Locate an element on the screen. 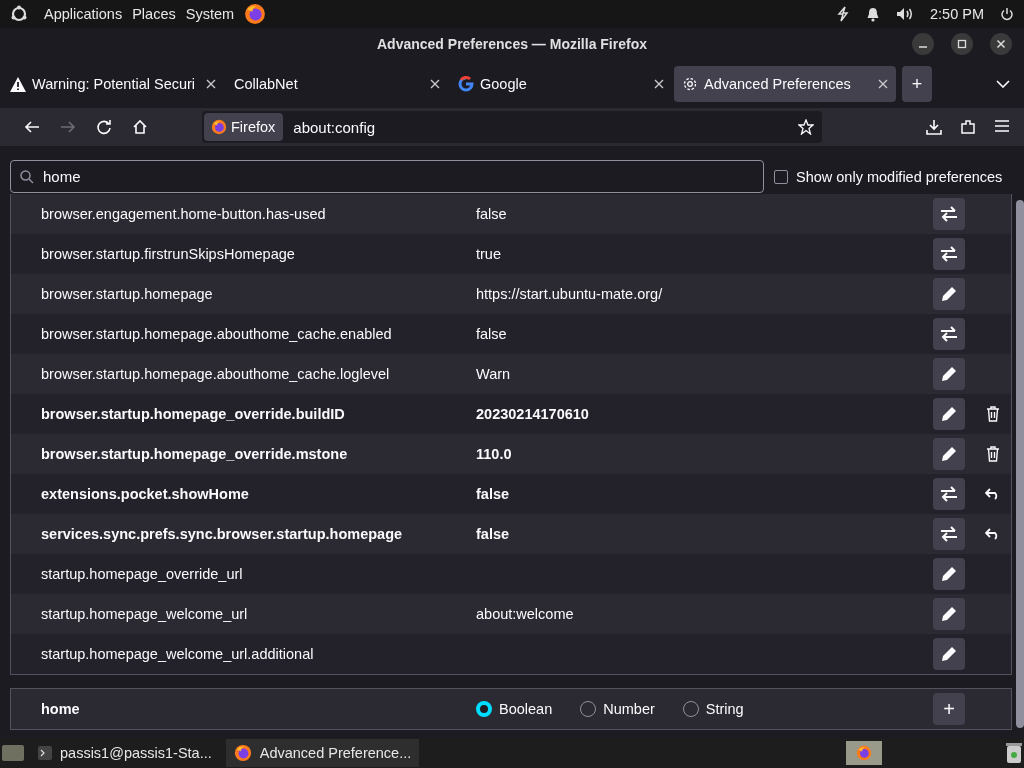 The height and width of the screenshot is (768, 1024). menu-icon is located at coordinates (1002, 126).